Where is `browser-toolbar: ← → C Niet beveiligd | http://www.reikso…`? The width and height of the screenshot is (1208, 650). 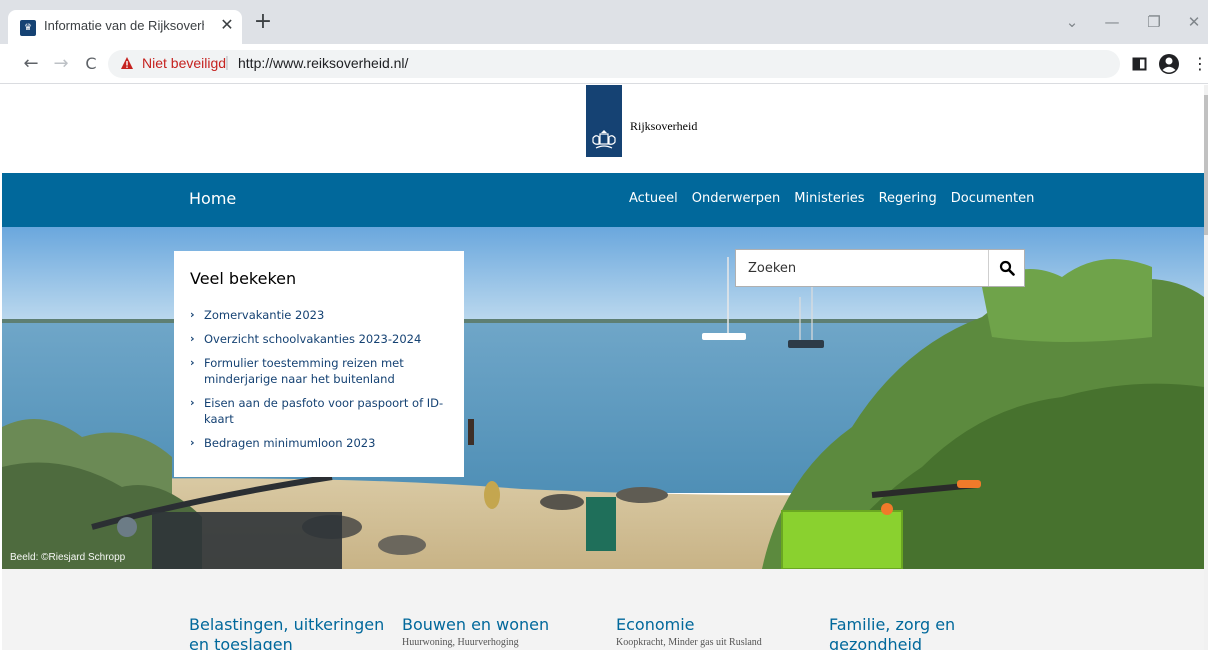 browser-toolbar: ← → C Niet beveiligd | http://www.reikso… is located at coordinates (604, 64).